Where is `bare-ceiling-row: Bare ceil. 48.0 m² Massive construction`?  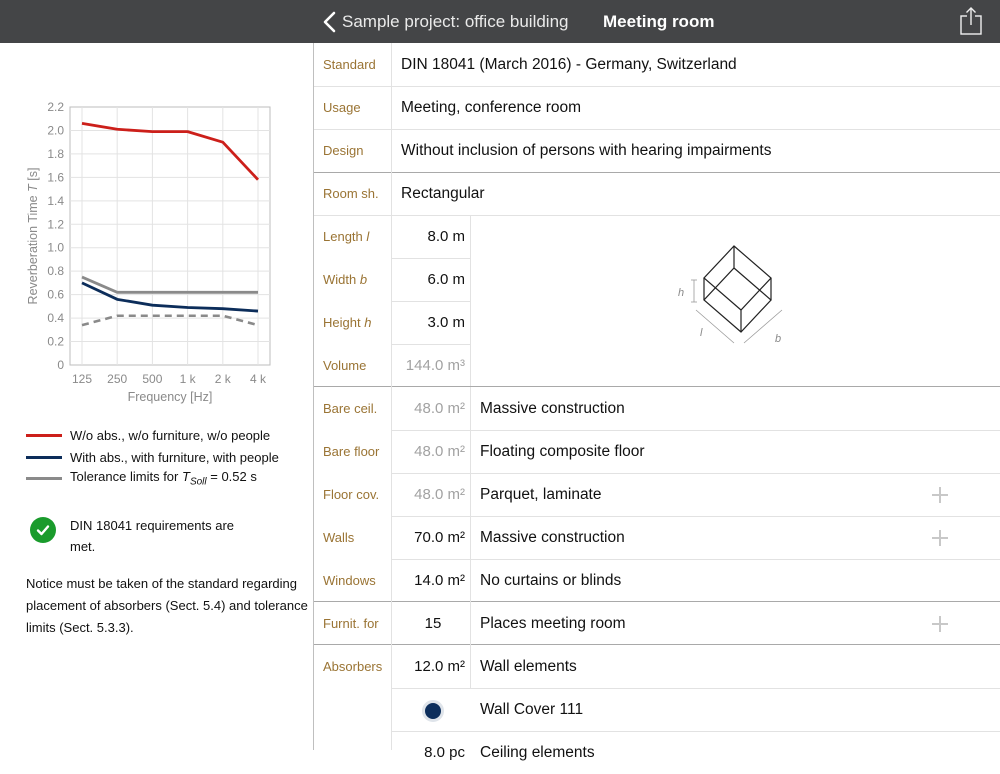 bare-ceiling-row: Bare ceil. 48.0 m² Massive construction is located at coordinates (657, 408).